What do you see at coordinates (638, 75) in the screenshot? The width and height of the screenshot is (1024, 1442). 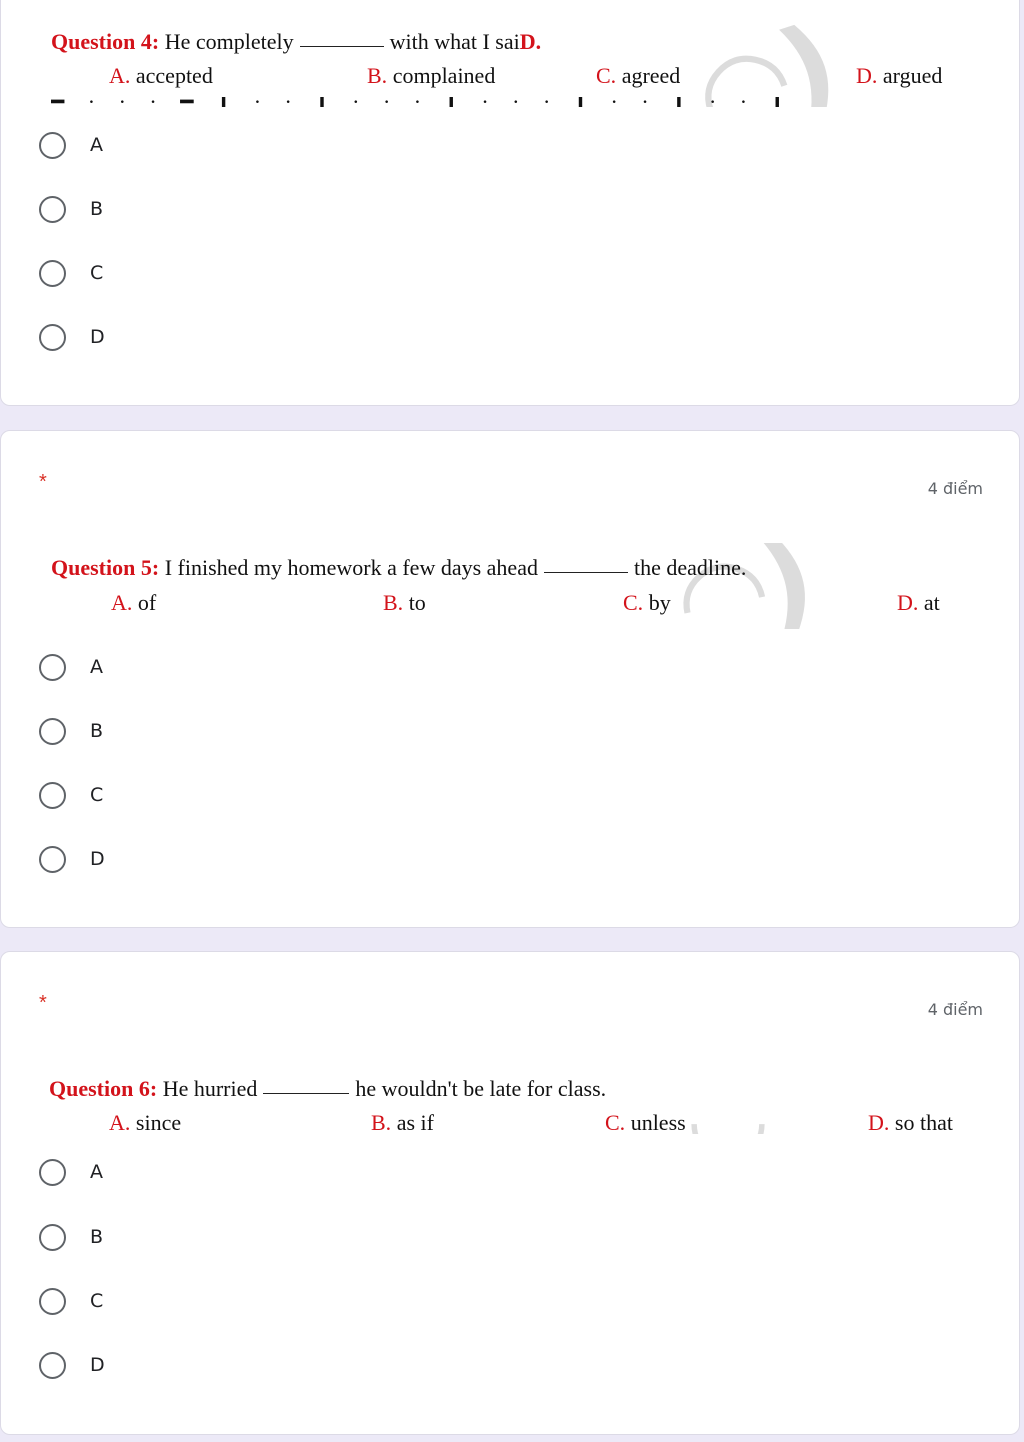 I see `option-c: C. agreed` at bounding box center [638, 75].